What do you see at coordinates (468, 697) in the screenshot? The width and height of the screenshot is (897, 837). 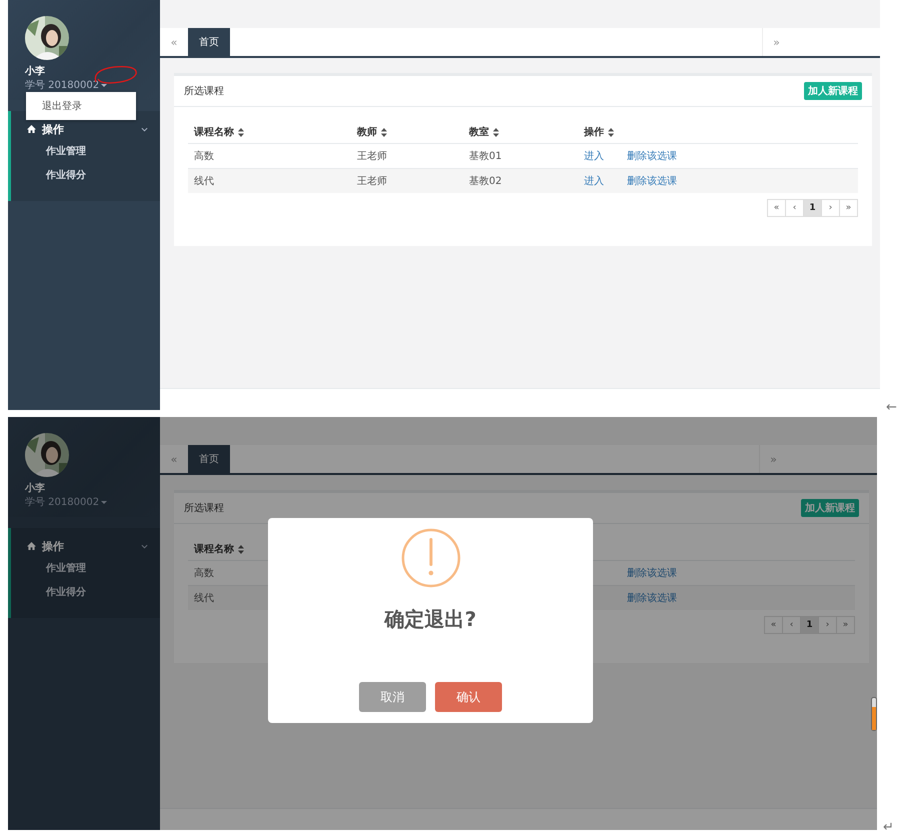 I see `confirm-button: 确认` at bounding box center [468, 697].